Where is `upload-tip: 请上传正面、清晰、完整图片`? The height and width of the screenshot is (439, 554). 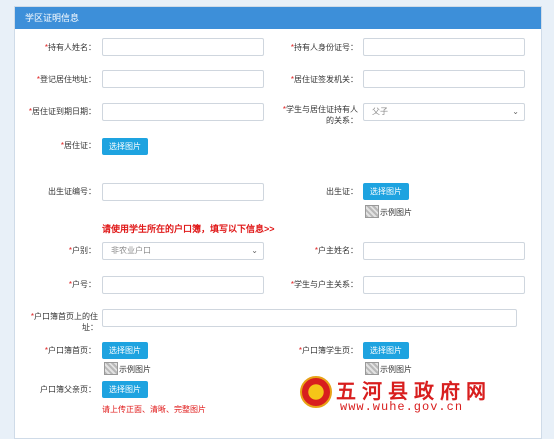 upload-tip: 请上传正面、清晰、完整图片 is located at coordinates (154, 409).